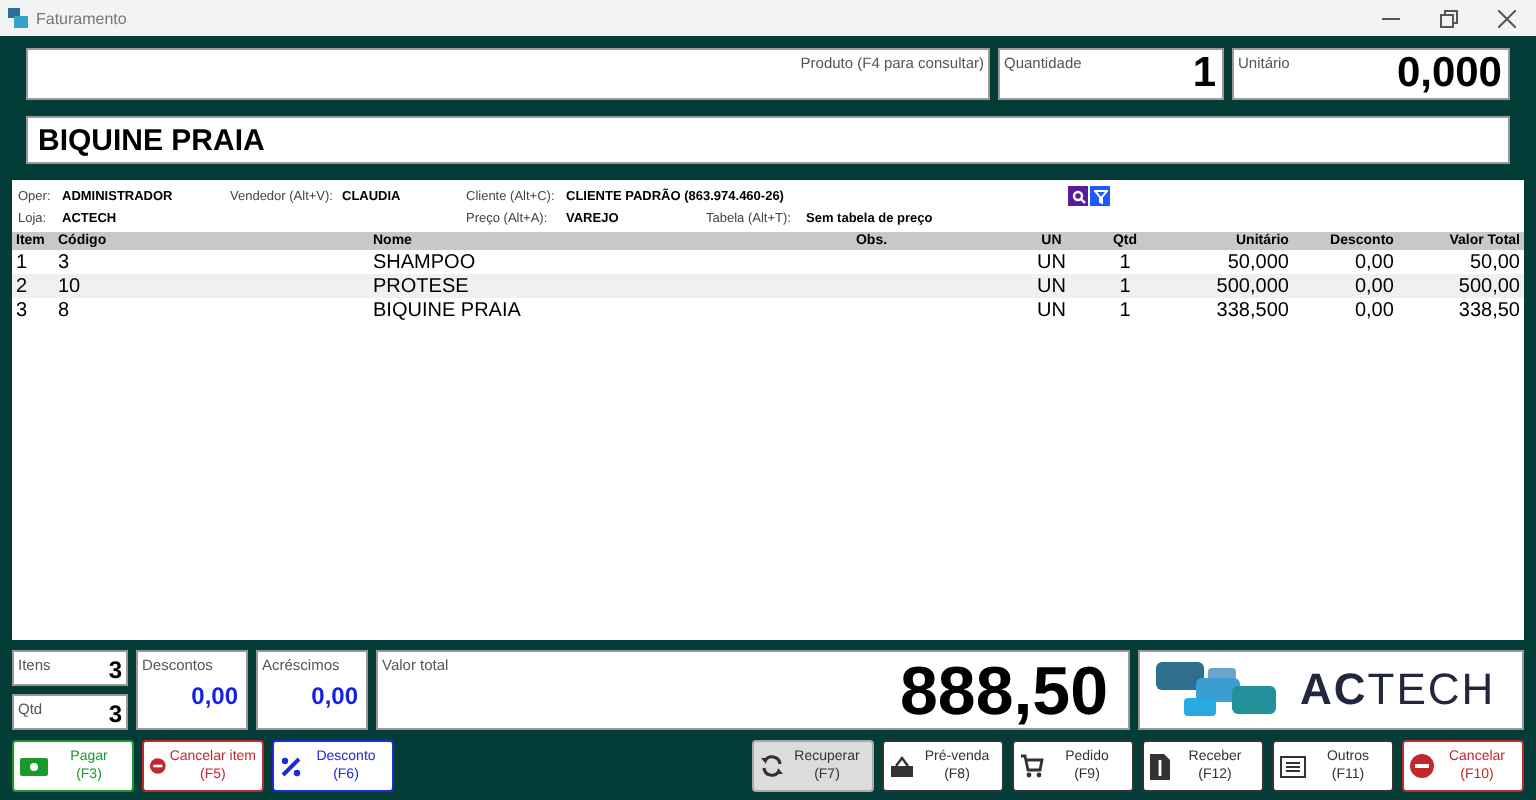 Image resolution: width=1536 pixels, height=800 pixels. I want to click on restore-icon, so click(1449, 18).